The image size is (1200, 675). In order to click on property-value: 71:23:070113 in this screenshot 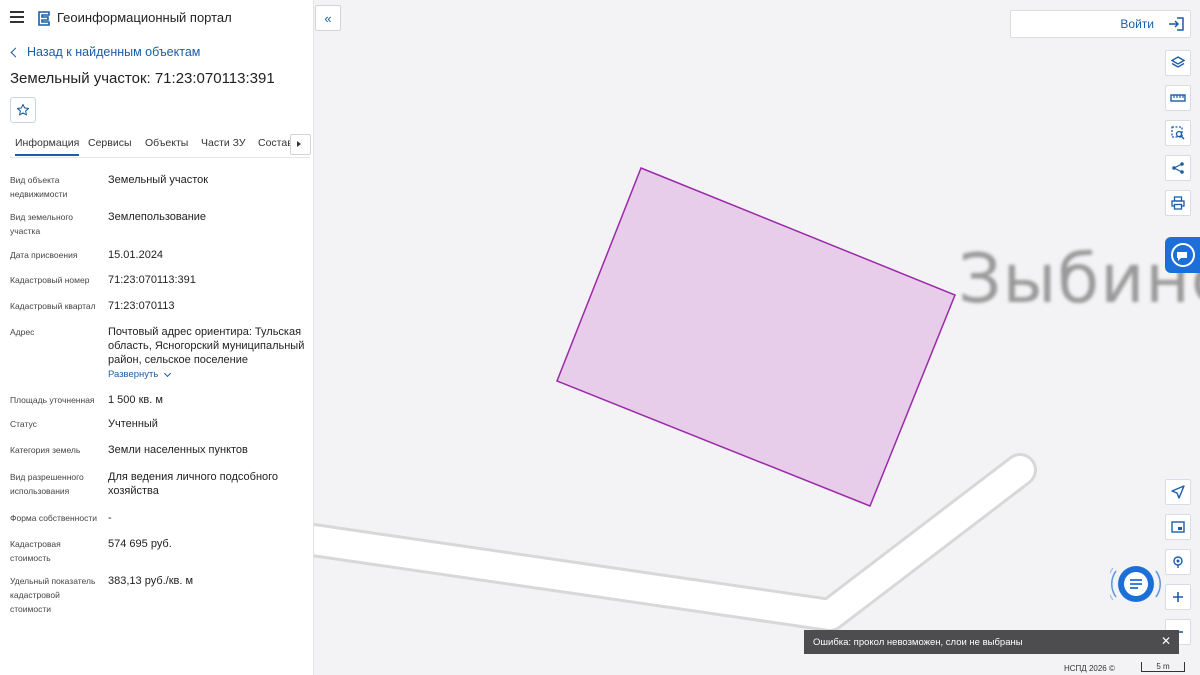, I will do `click(141, 306)`.